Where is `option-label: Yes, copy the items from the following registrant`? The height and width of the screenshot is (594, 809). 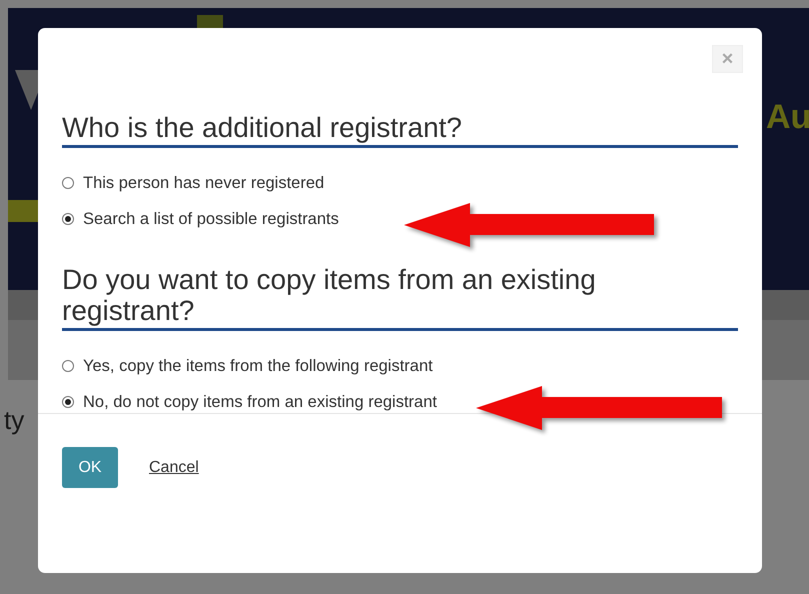
option-label: Yes, copy the items from the following registrant is located at coordinates (258, 366).